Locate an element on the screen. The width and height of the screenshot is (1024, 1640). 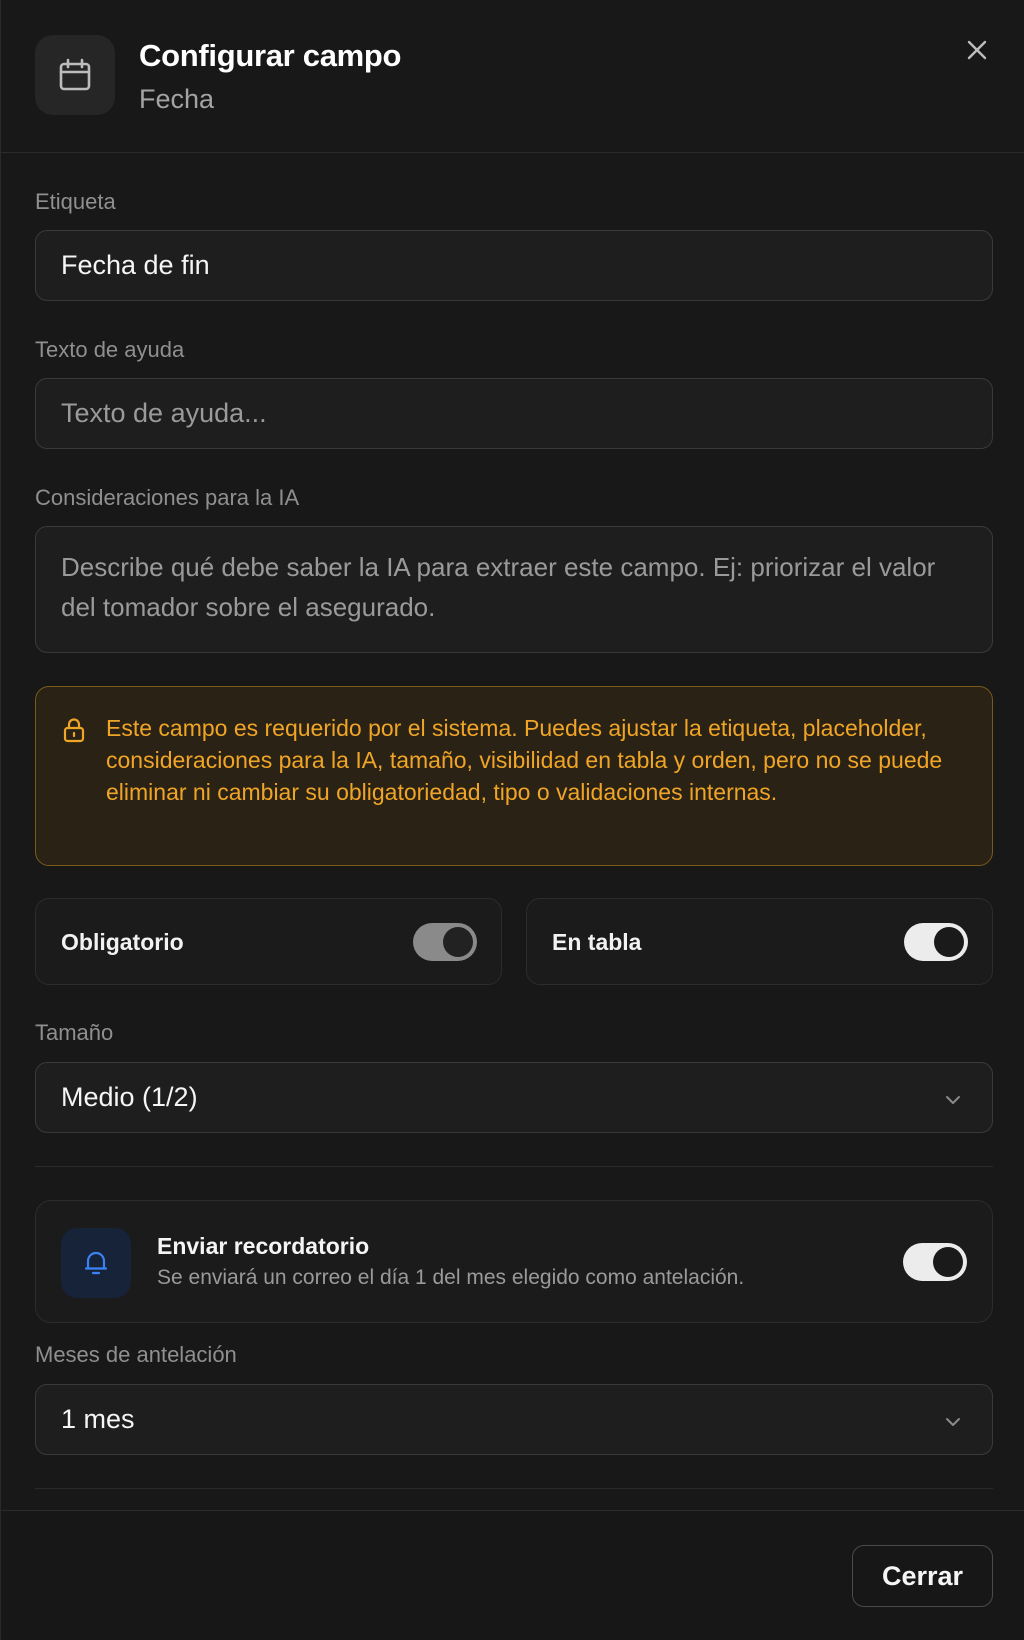
calendar-icon is located at coordinates (75, 75).